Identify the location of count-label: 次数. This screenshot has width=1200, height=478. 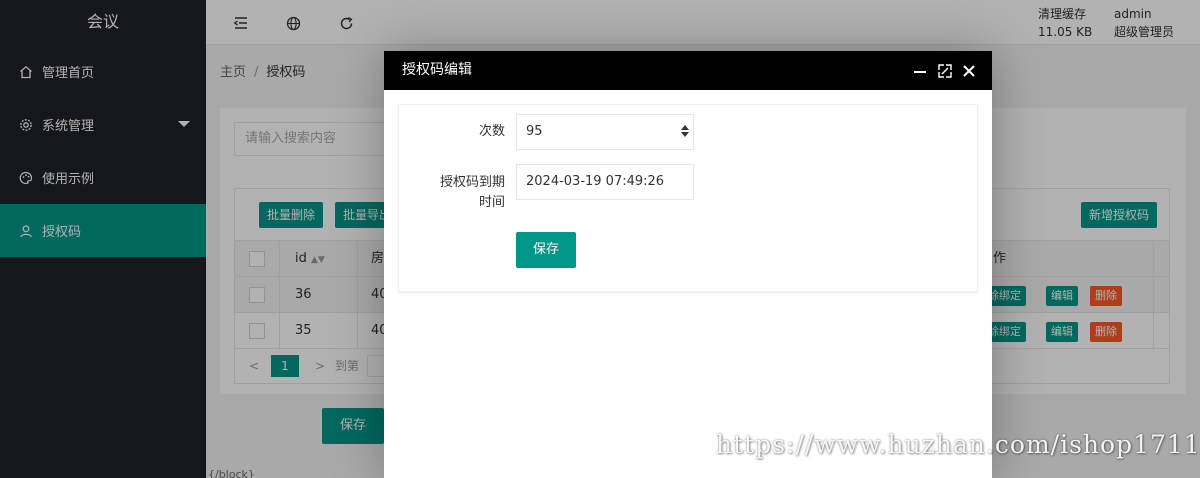
(491, 131).